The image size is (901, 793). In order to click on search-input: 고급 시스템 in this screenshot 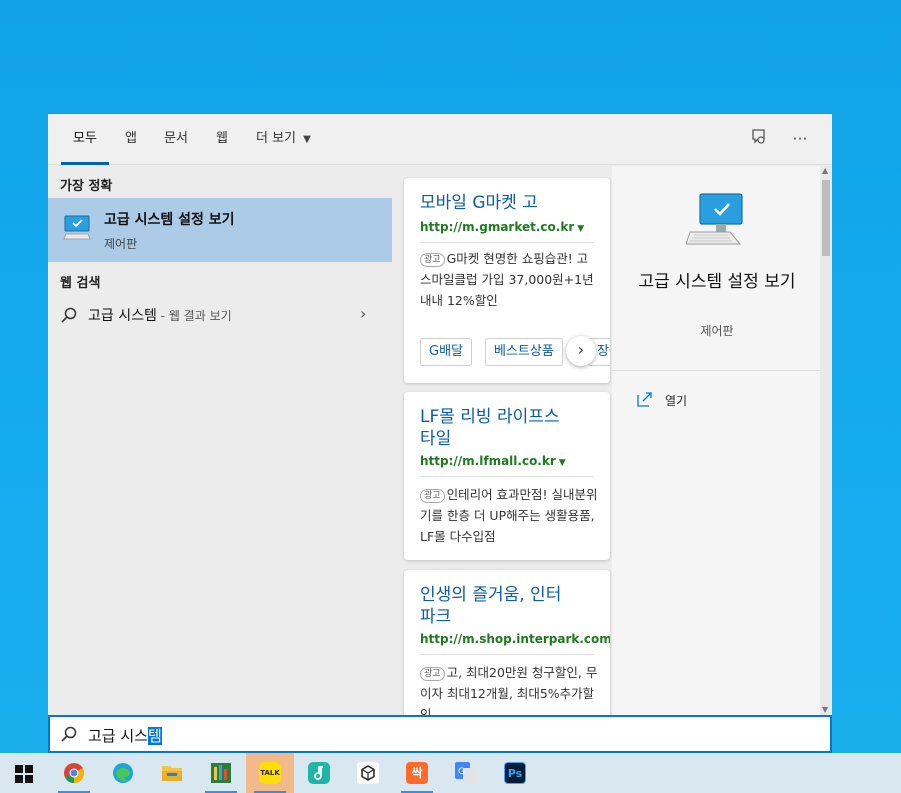, I will do `click(125, 735)`.